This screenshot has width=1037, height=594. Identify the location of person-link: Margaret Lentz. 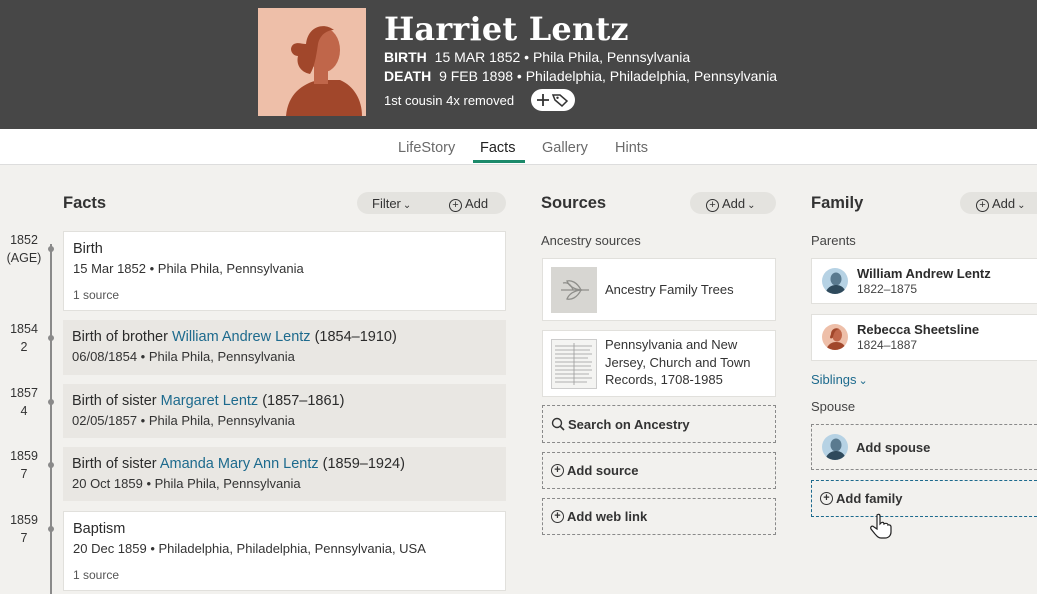
(210, 401).